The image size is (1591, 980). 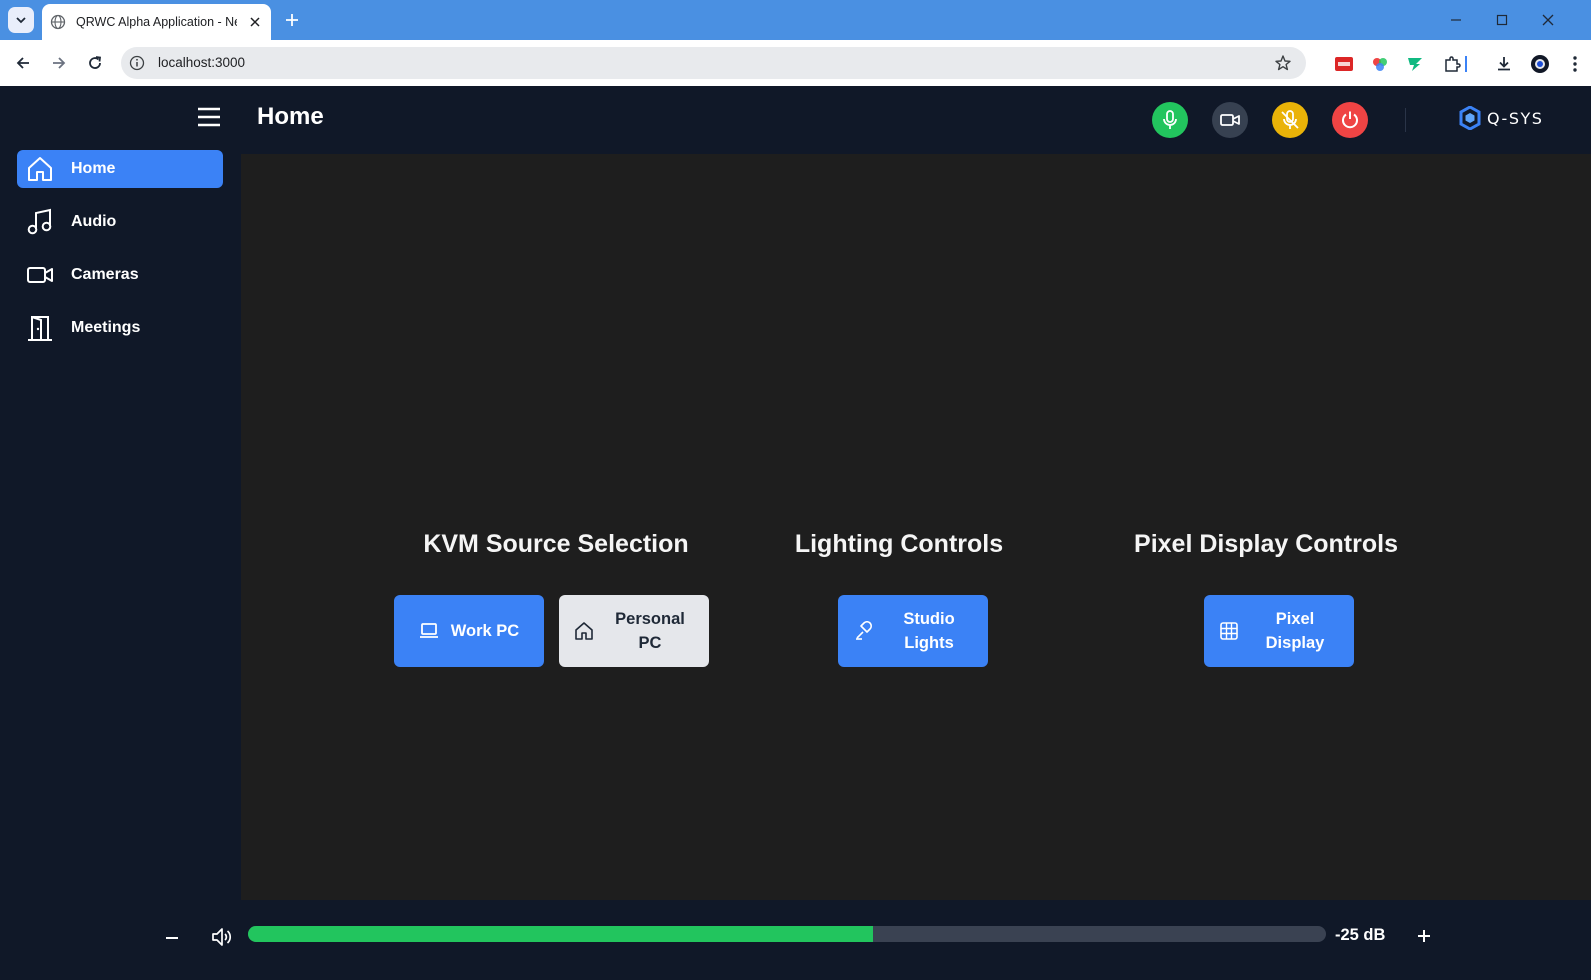 What do you see at coordinates (1466, 64) in the screenshot?
I see `toolbar-divider` at bounding box center [1466, 64].